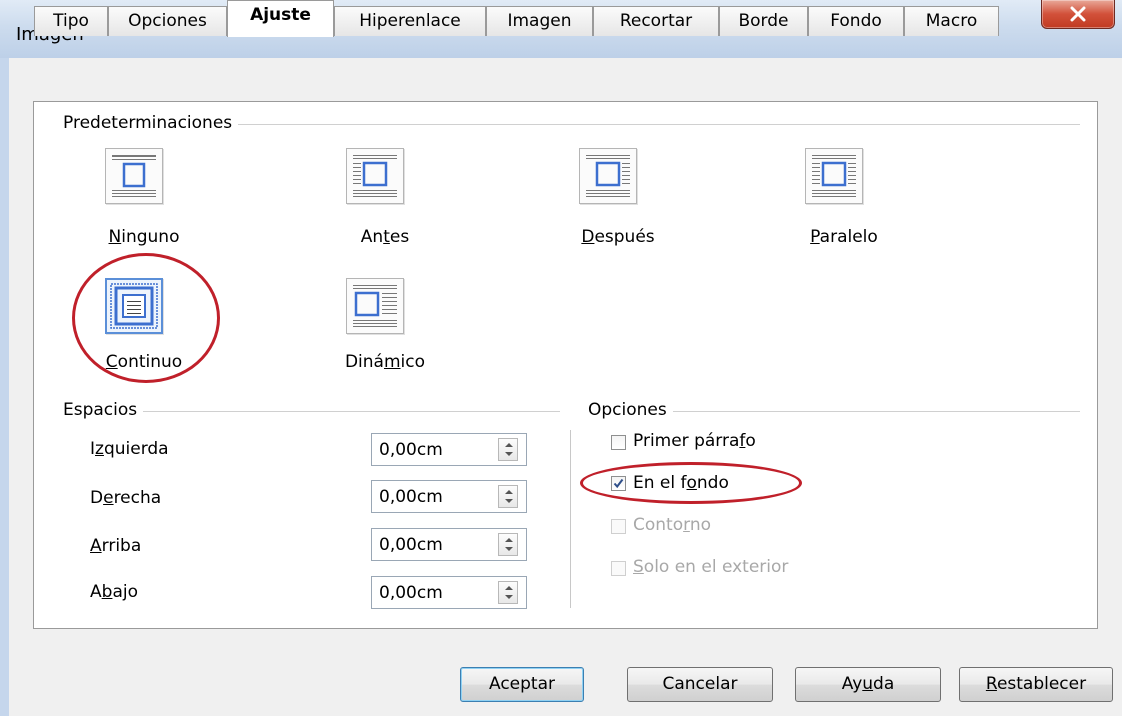  What do you see at coordinates (672, 525) in the screenshot?
I see `contour-label: Contorno` at bounding box center [672, 525].